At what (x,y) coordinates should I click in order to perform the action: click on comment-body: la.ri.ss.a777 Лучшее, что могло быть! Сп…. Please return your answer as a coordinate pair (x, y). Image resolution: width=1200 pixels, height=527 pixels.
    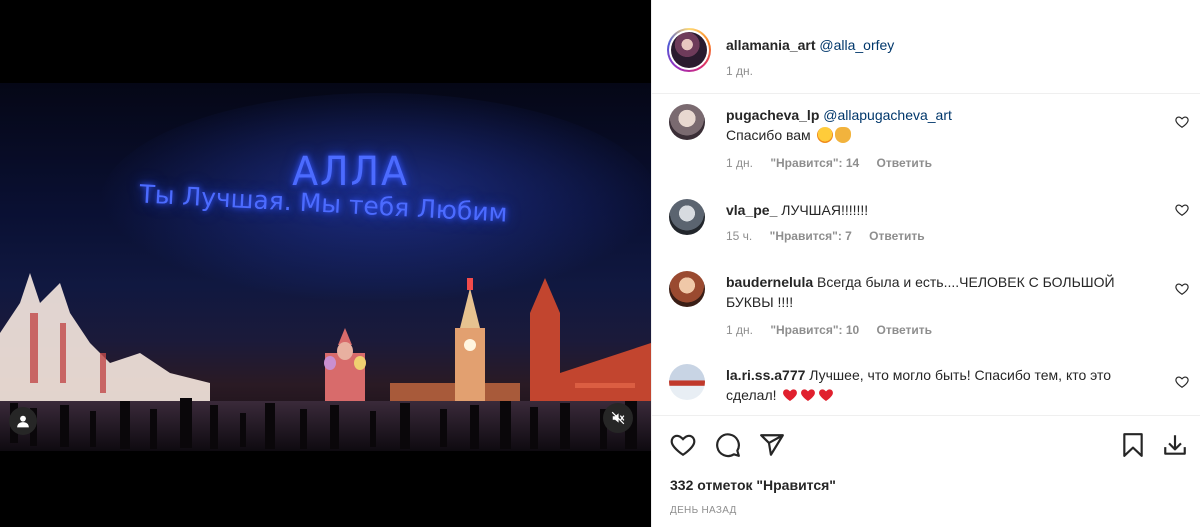
    Looking at the image, I should click on (936, 385).